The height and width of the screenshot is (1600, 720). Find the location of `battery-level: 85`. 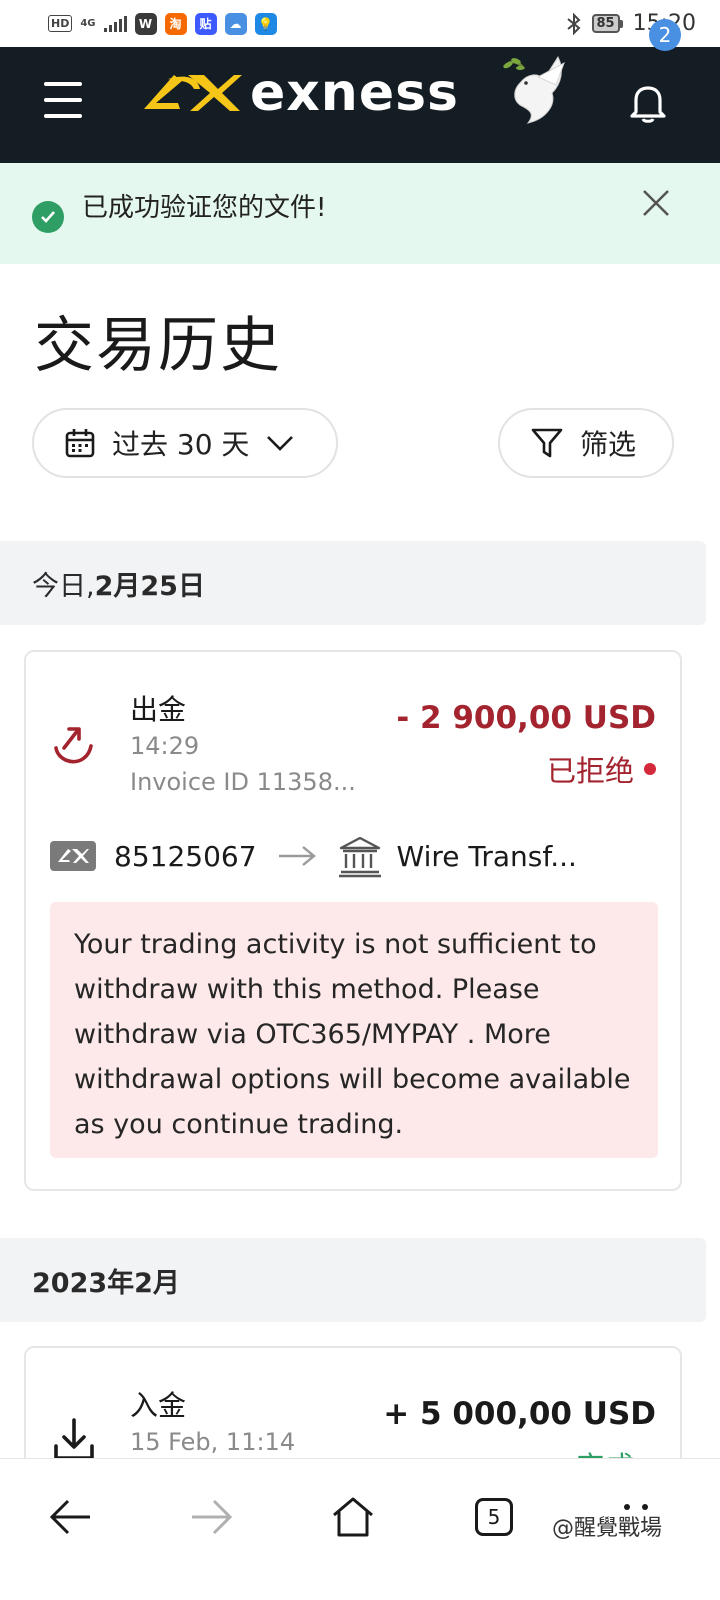

battery-level: 85 is located at coordinates (605, 23).